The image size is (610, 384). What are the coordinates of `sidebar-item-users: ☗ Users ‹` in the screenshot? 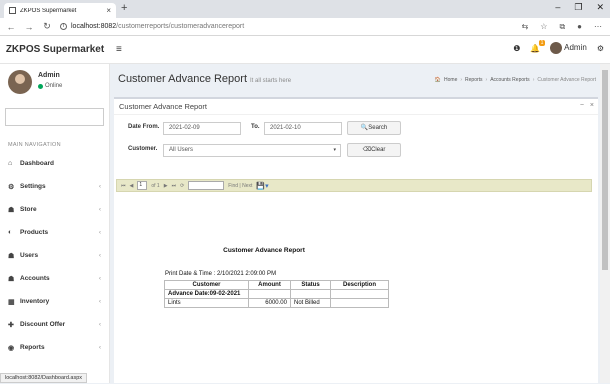 It's located at (54, 255).